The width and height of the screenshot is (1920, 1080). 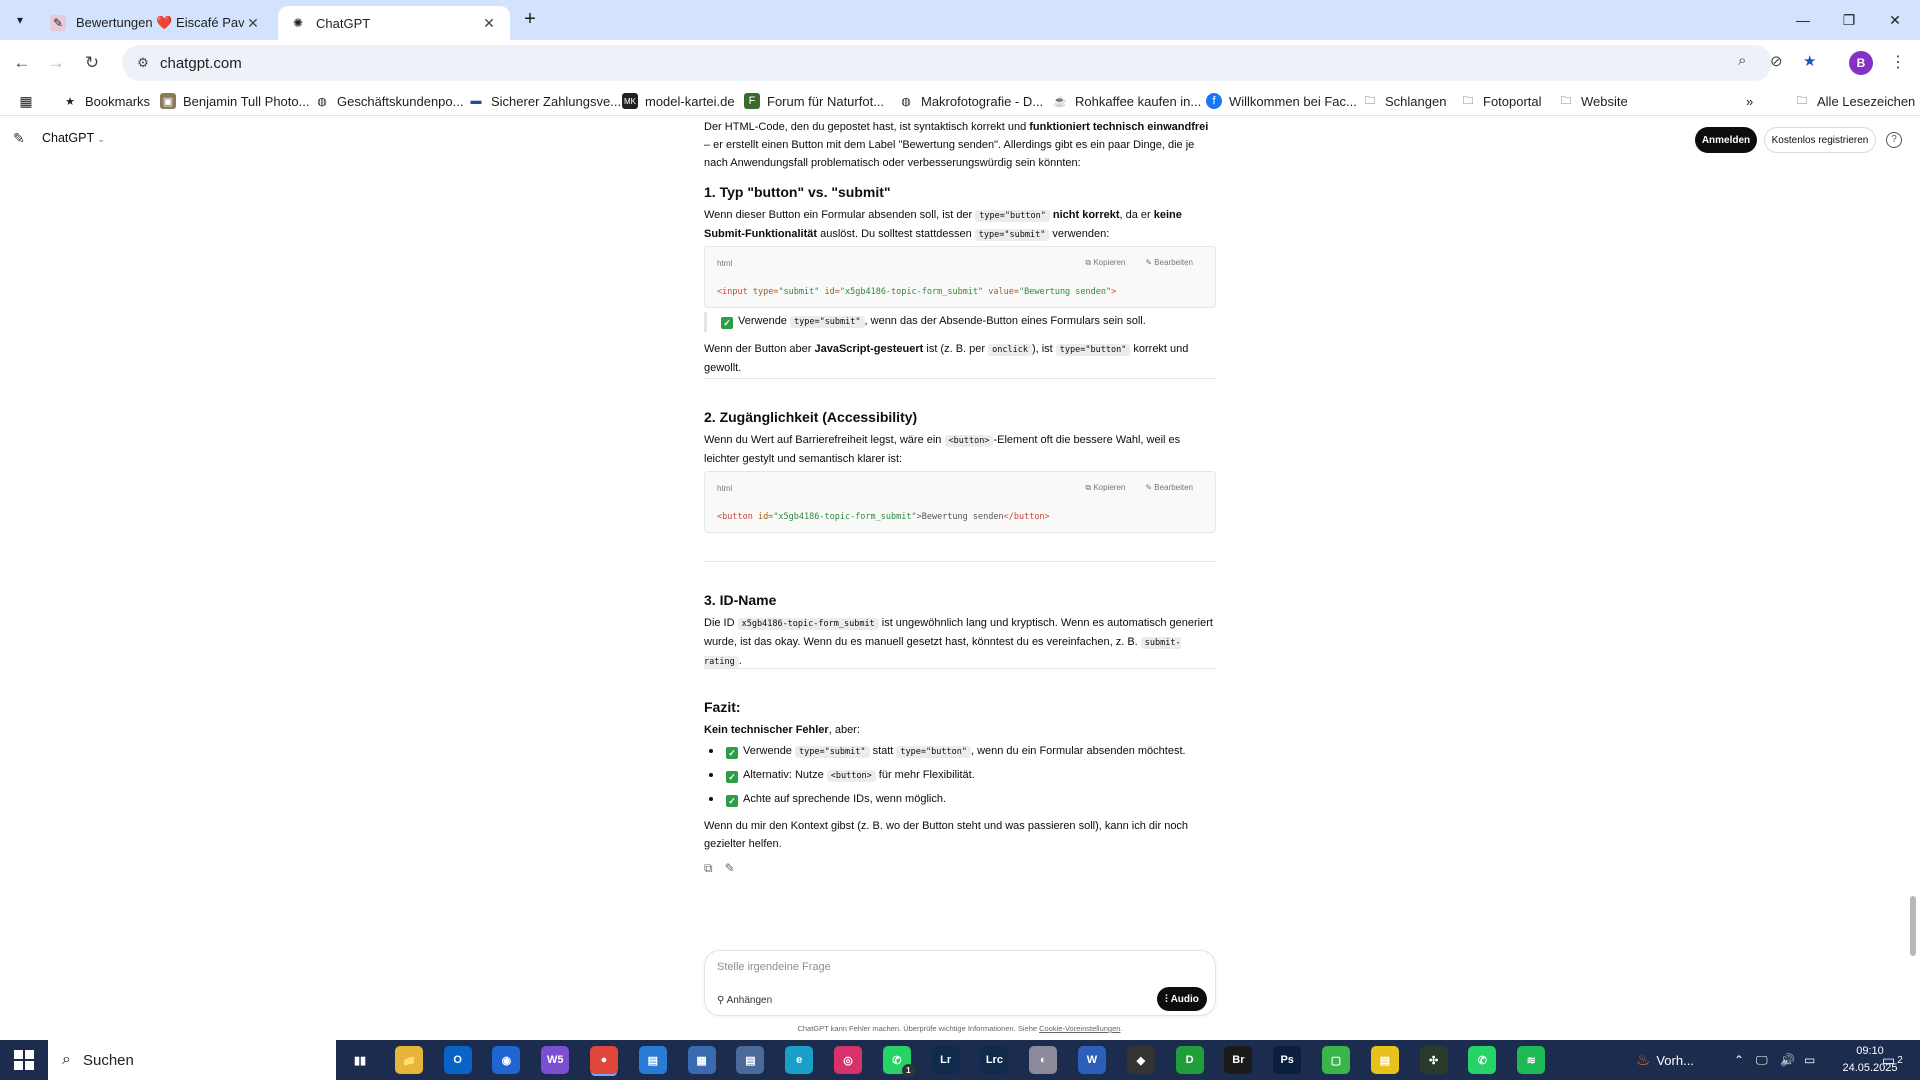 What do you see at coordinates (26, 100) in the screenshot?
I see `grid-icon: ▦` at bounding box center [26, 100].